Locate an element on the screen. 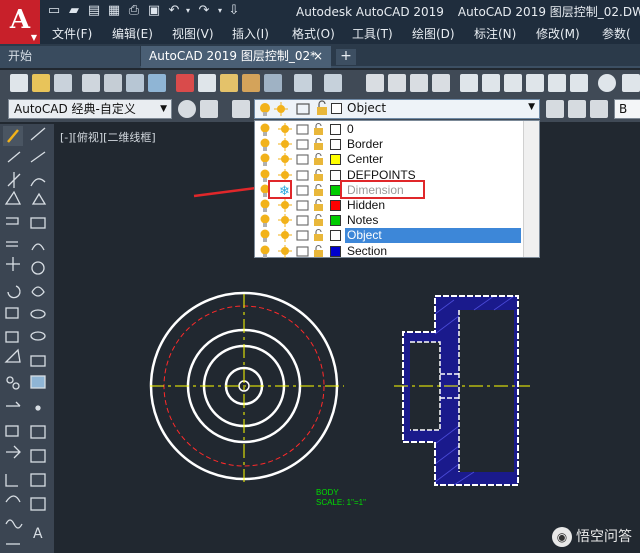 The image size is (640, 553). watermark-text: 悟空问答 is located at coordinates (604, 537).